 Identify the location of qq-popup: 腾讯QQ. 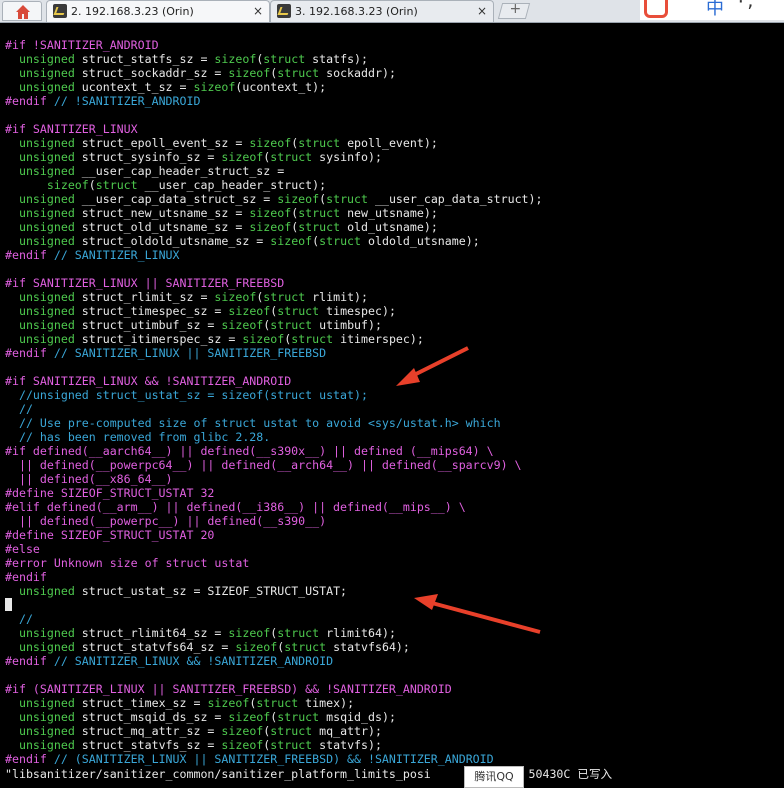
(494, 777).